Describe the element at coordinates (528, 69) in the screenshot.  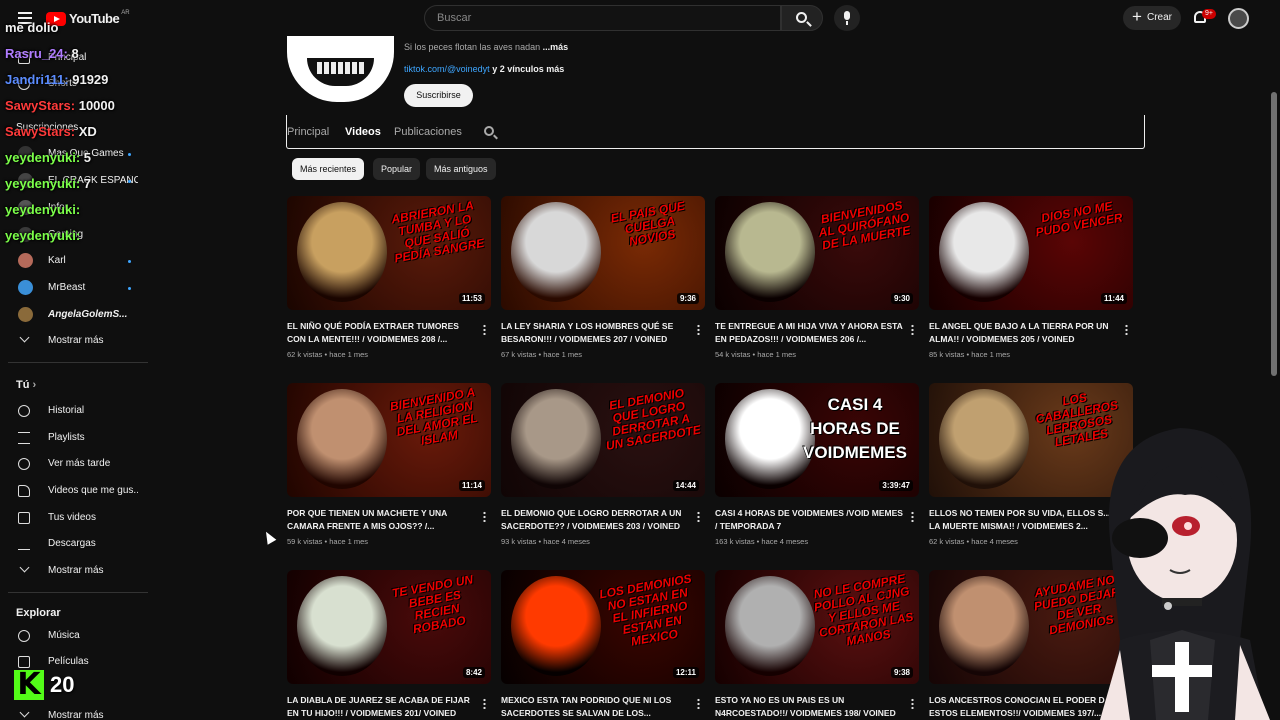
I see `more-links: y 2 vínculos más` at that location.